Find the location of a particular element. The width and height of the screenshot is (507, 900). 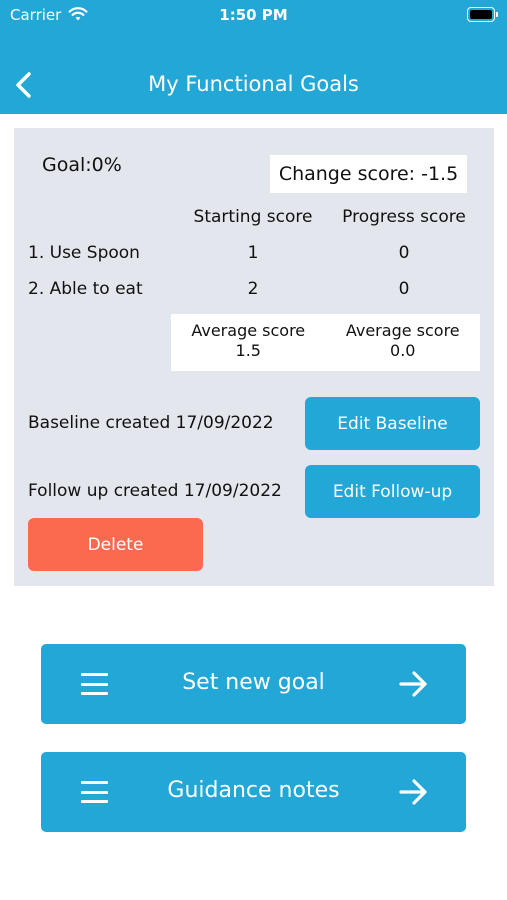

set-new-goal-button: Set new goal is located at coordinates (253, 684).